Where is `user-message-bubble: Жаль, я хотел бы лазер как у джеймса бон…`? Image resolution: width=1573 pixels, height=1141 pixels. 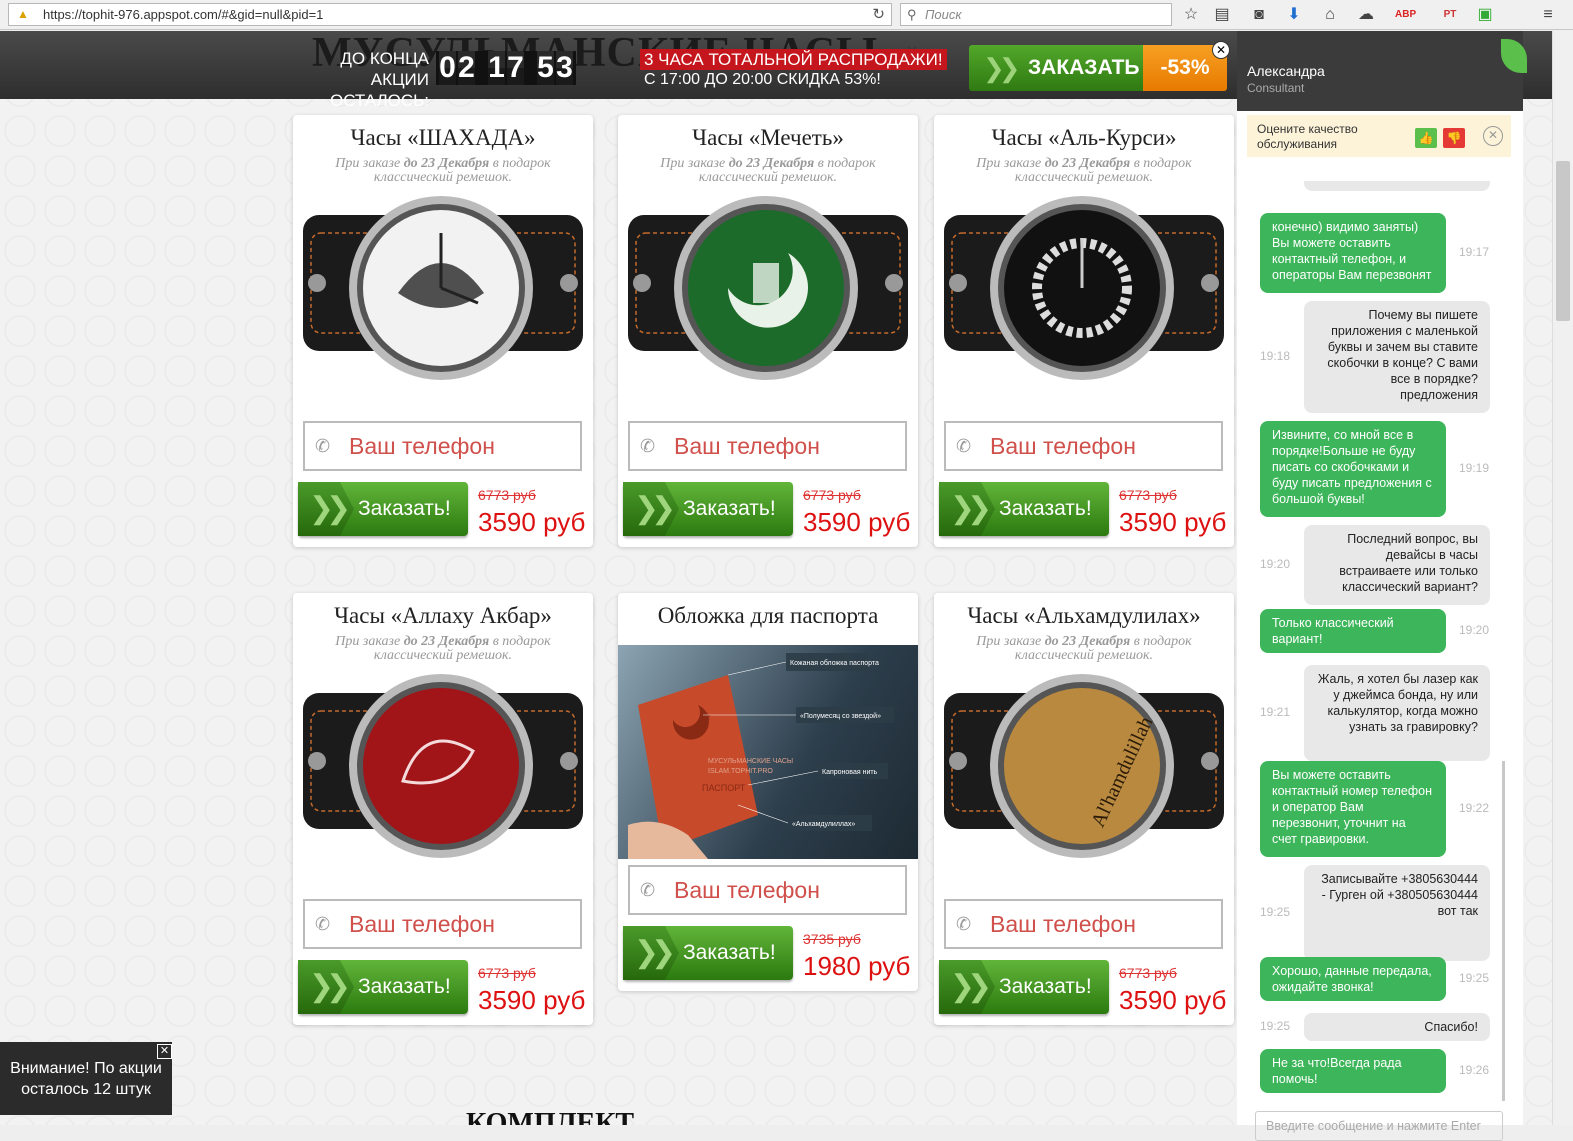
user-message-bubble: Жаль, я хотел бы лазер как у джеймса бон… is located at coordinates (1397, 713).